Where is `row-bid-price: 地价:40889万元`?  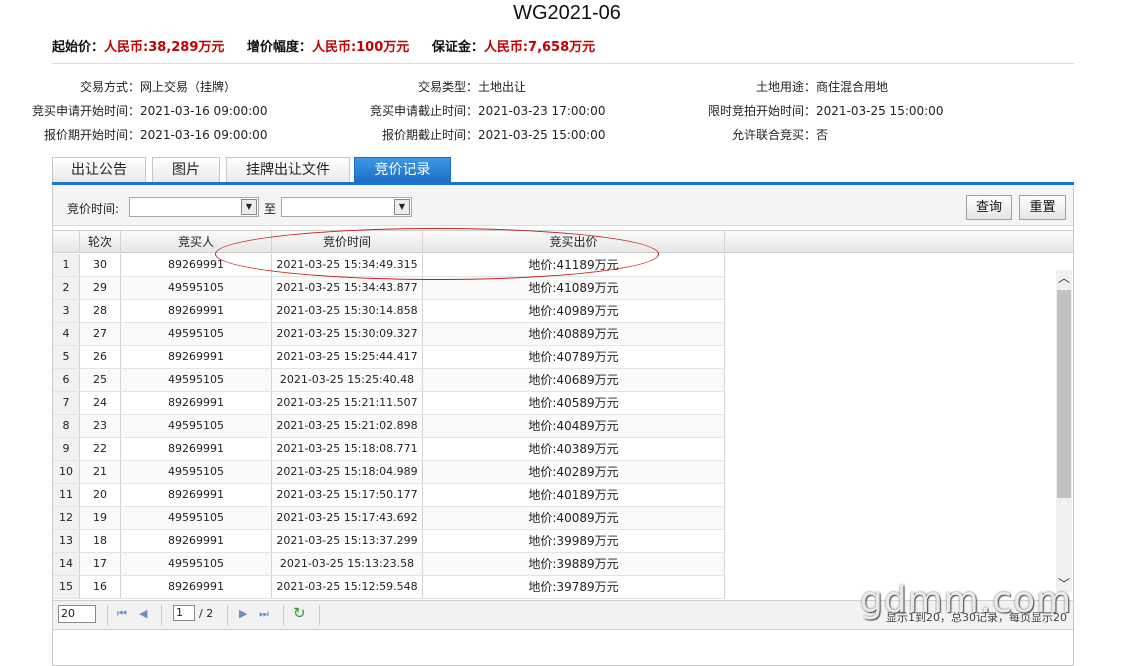
row-bid-price: 地价:40889万元 is located at coordinates (574, 334).